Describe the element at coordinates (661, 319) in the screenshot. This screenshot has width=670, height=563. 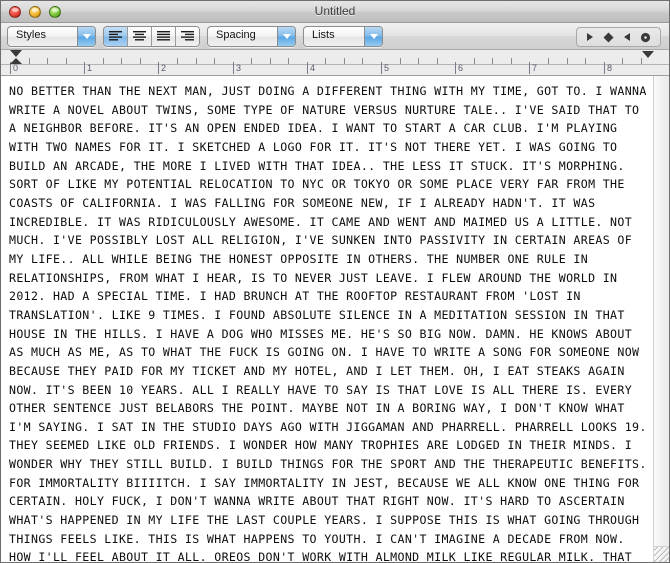
I see `vertical-scrollbar` at that location.